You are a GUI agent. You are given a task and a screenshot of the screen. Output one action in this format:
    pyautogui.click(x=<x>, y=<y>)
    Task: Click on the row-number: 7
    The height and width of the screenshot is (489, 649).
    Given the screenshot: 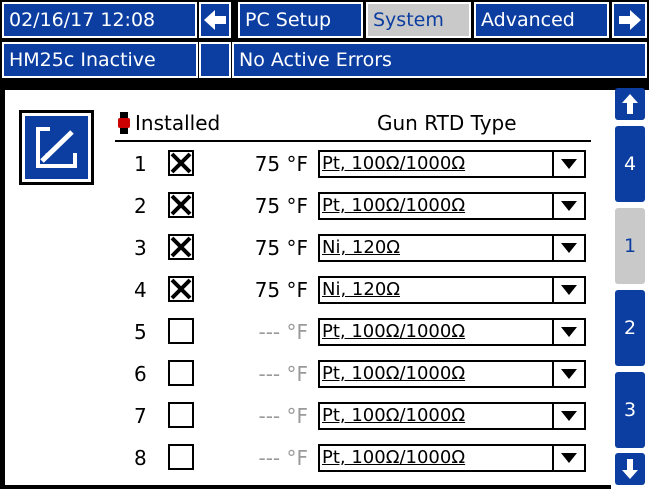 What is the action you would take?
    pyautogui.click(x=140, y=416)
    